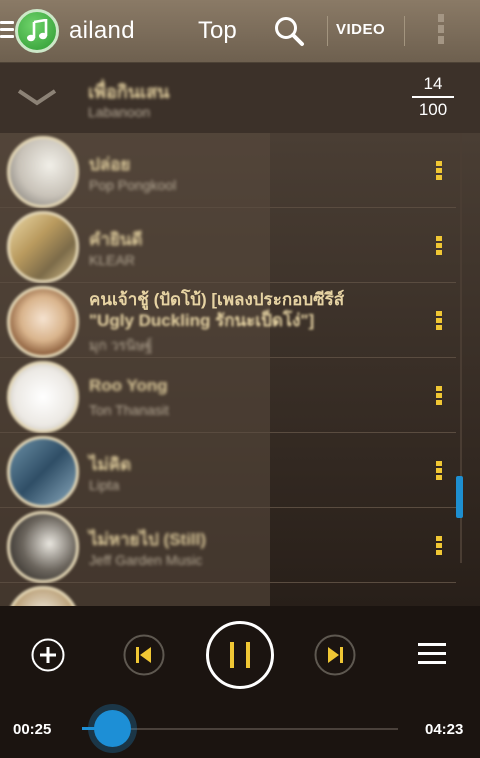 This screenshot has width=480, height=758. What do you see at coordinates (433, 83) in the screenshot?
I see `current-track-index: 14` at bounding box center [433, 83].